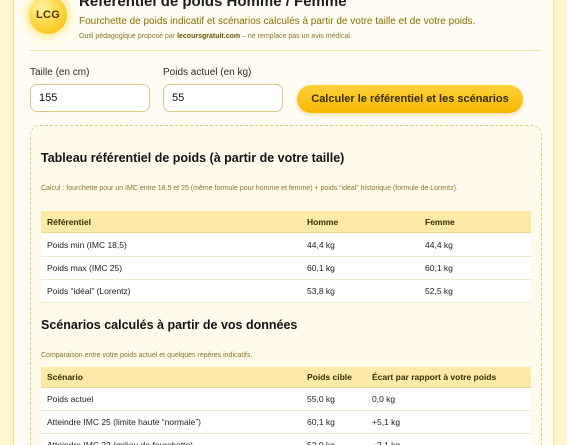 The width and height of the screenshot is (567, 445). What do you see at coordinates (69, 222) in the screenshot?
I see `column-header: Référentiel` at bounding box center [69, 222].